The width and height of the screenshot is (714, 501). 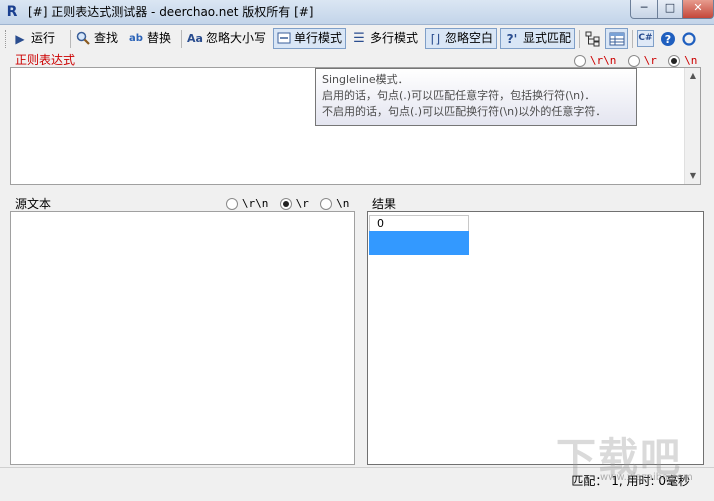 I want to click on magnifier-icon, so click(x=83, y=39).